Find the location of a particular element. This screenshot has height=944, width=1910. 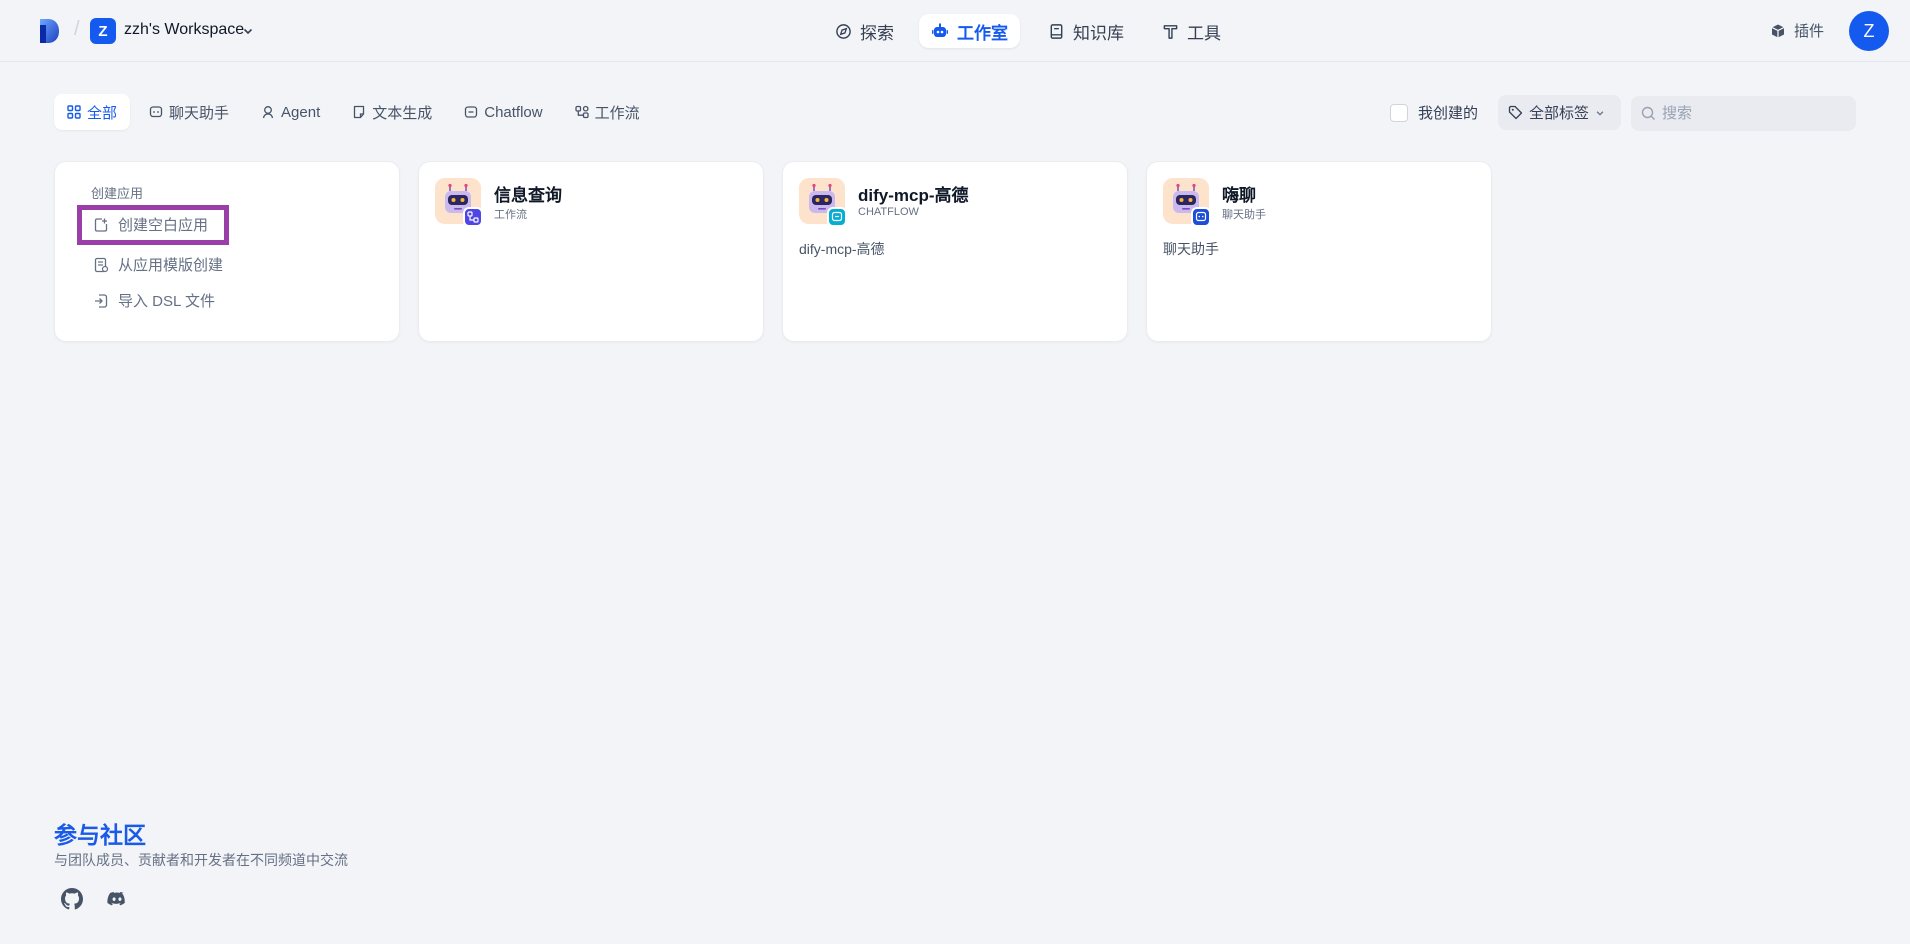

create-from-template-button: 从应用模版创建 is located at coordinates (158, 264).